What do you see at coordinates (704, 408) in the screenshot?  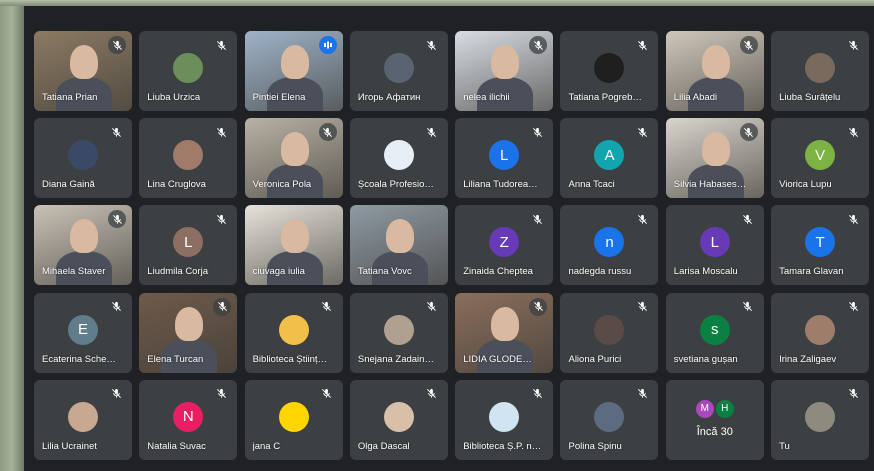 I see `more-avatar-initial: M` at bounding box center [704, 408].